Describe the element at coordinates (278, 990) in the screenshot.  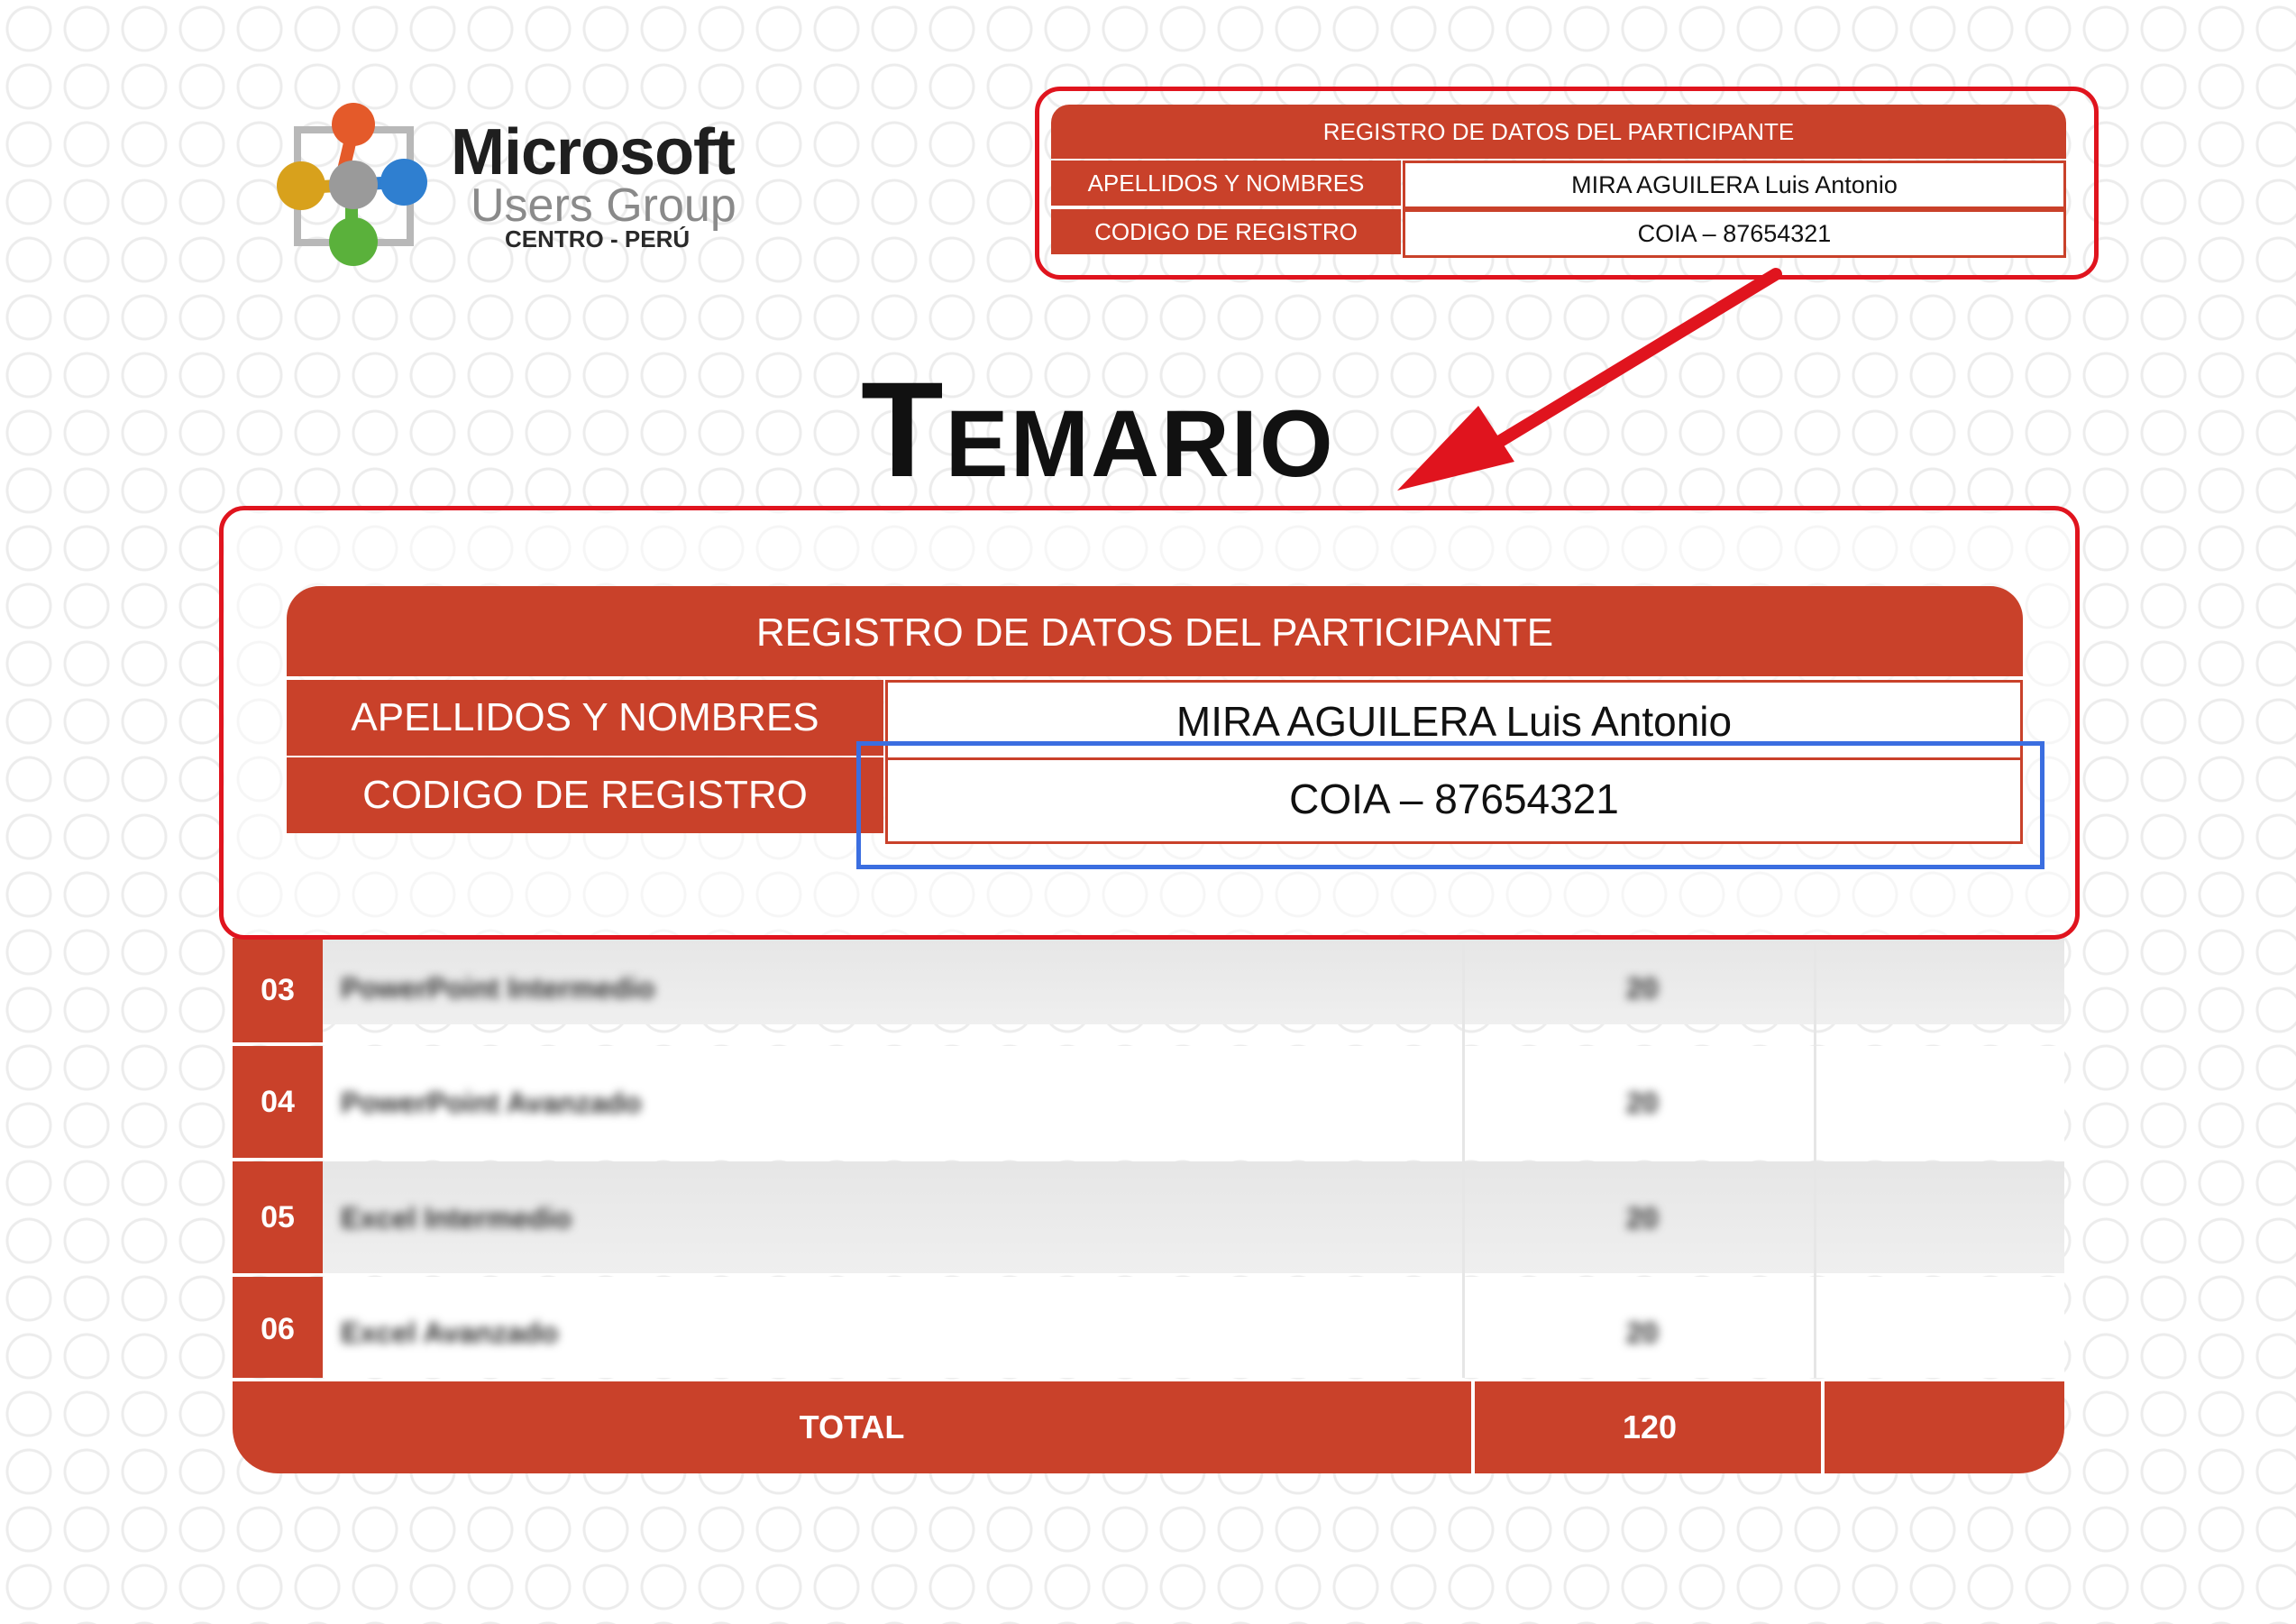
I see `row-number: 03` at that location.